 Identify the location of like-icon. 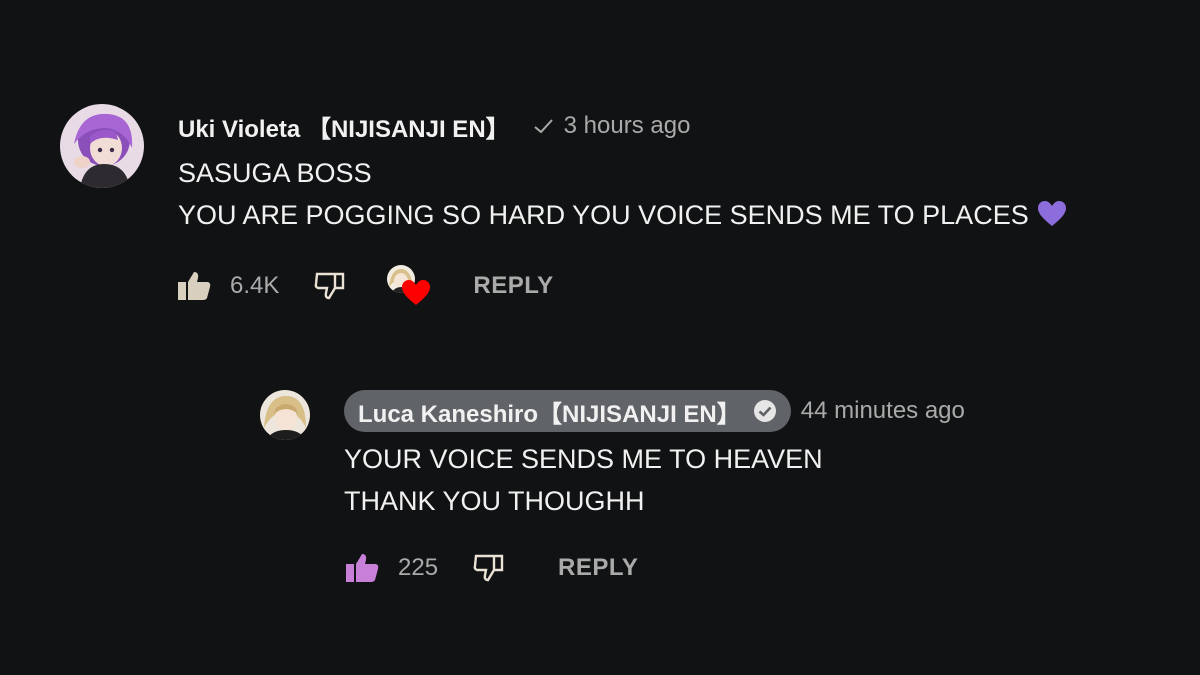
(362, 568).